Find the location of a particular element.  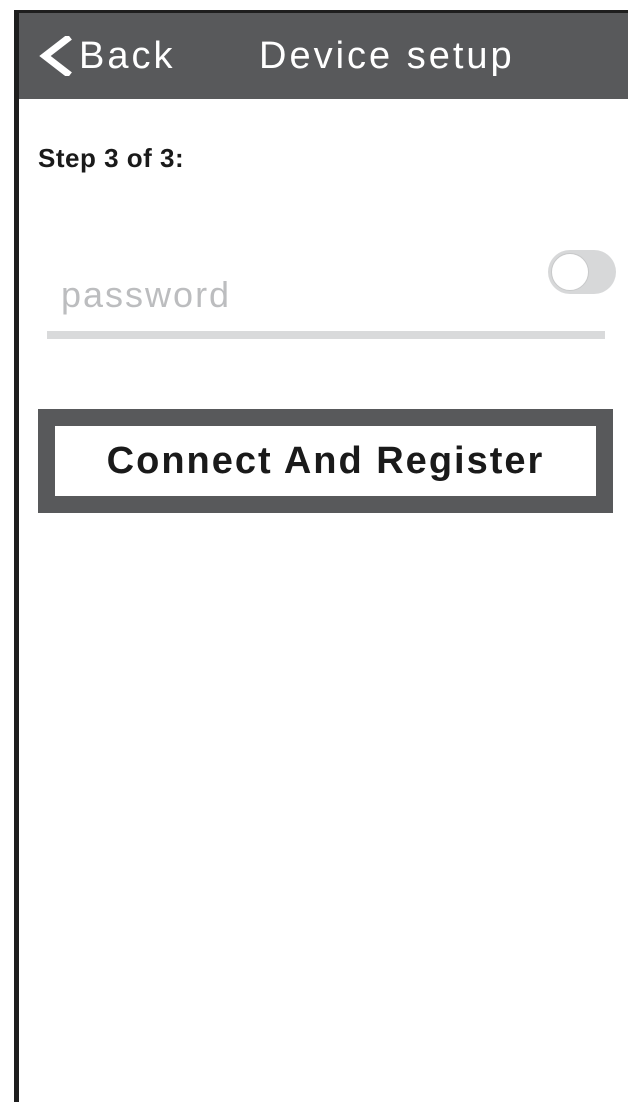

connect-and-register-button: Connect And Register is located at coordinates (325, 461).